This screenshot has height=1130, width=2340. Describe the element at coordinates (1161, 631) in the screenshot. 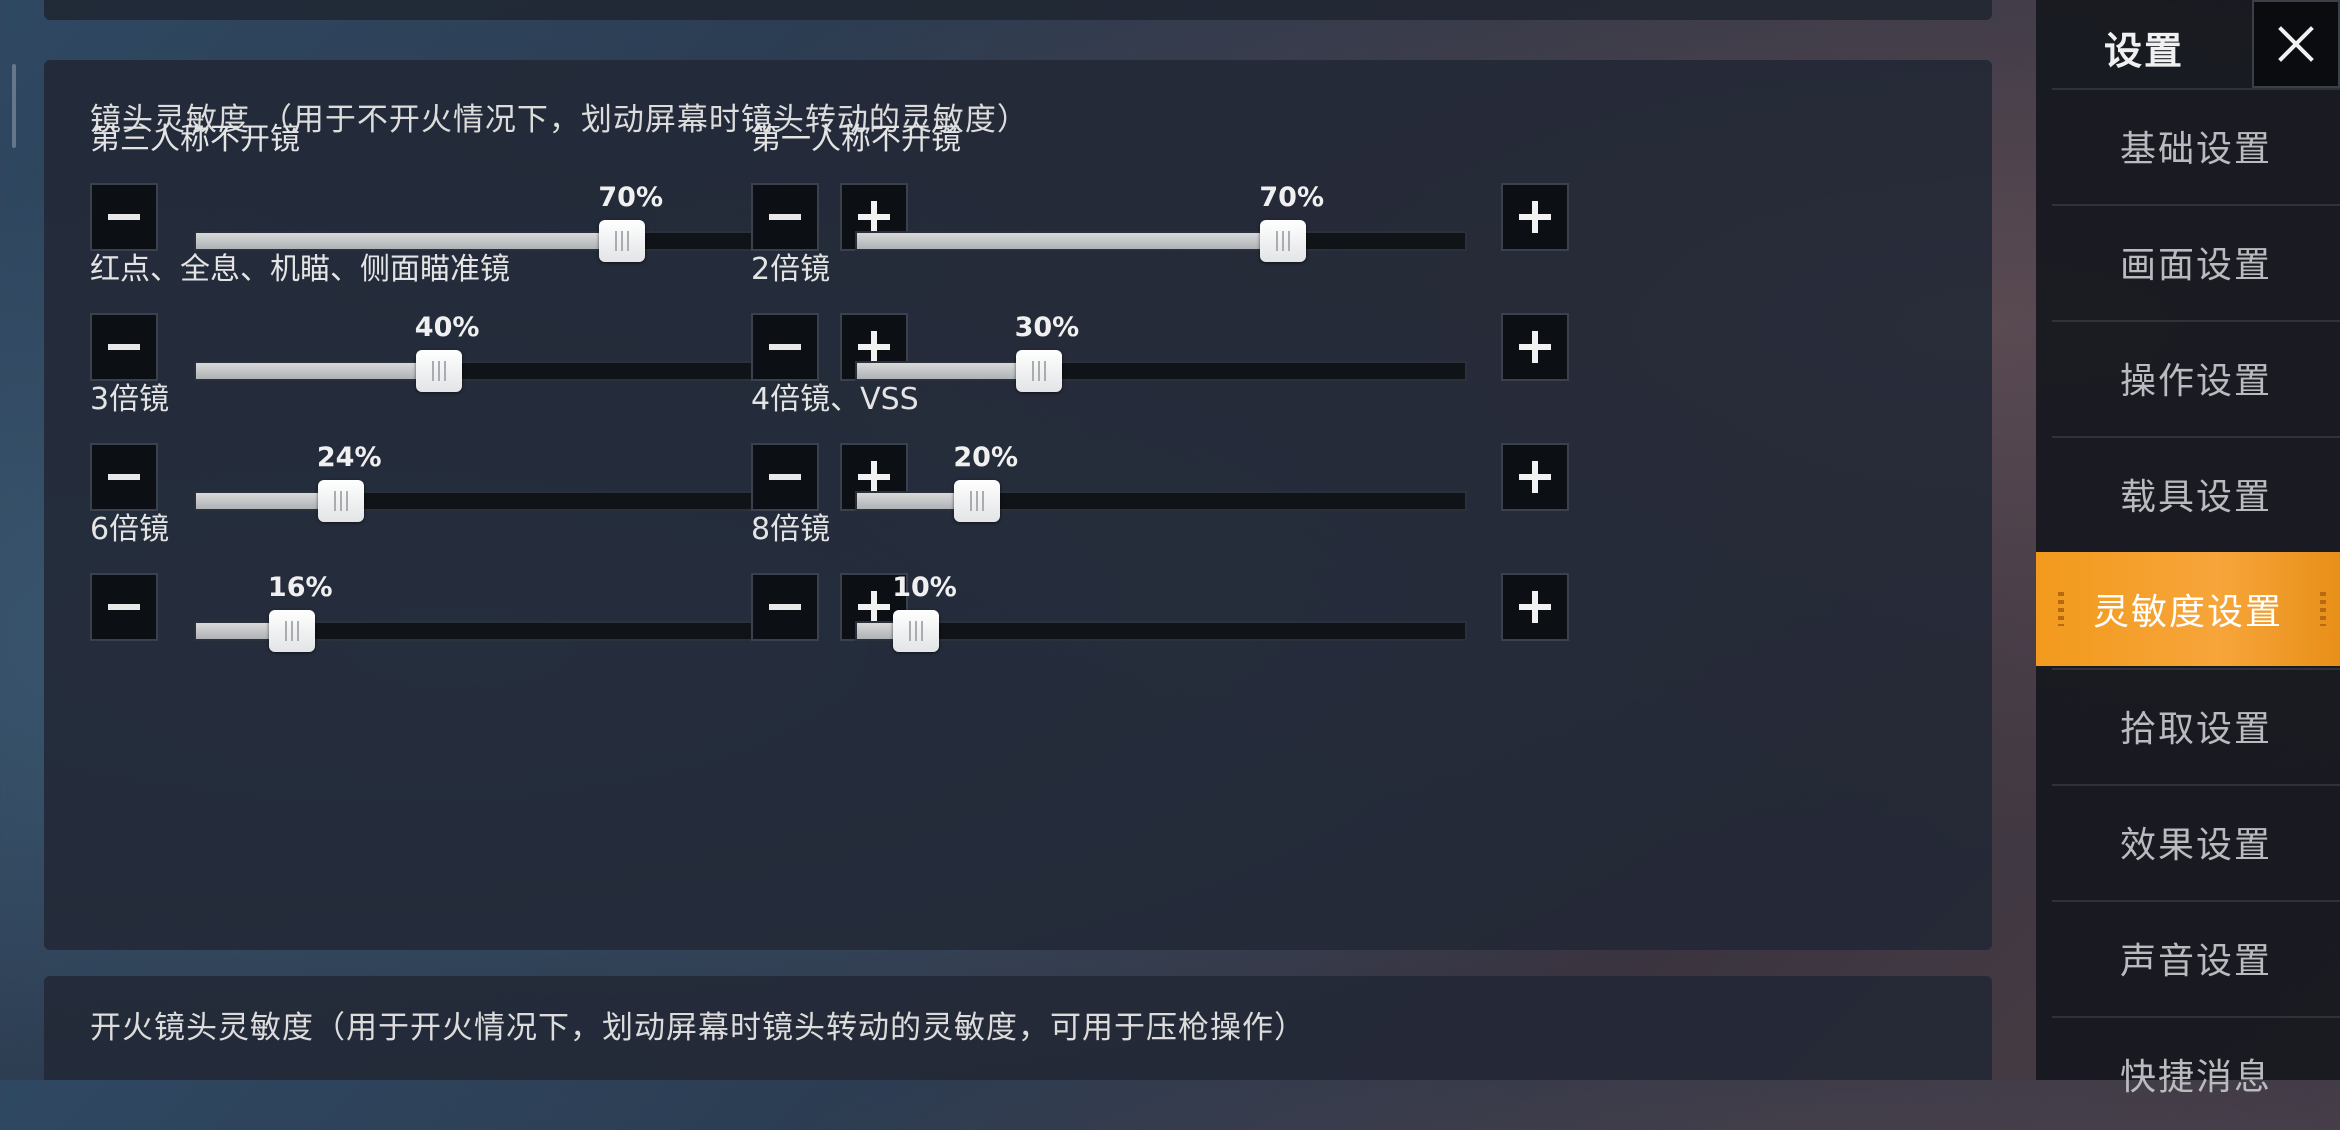

I see `slider-track` at that location.